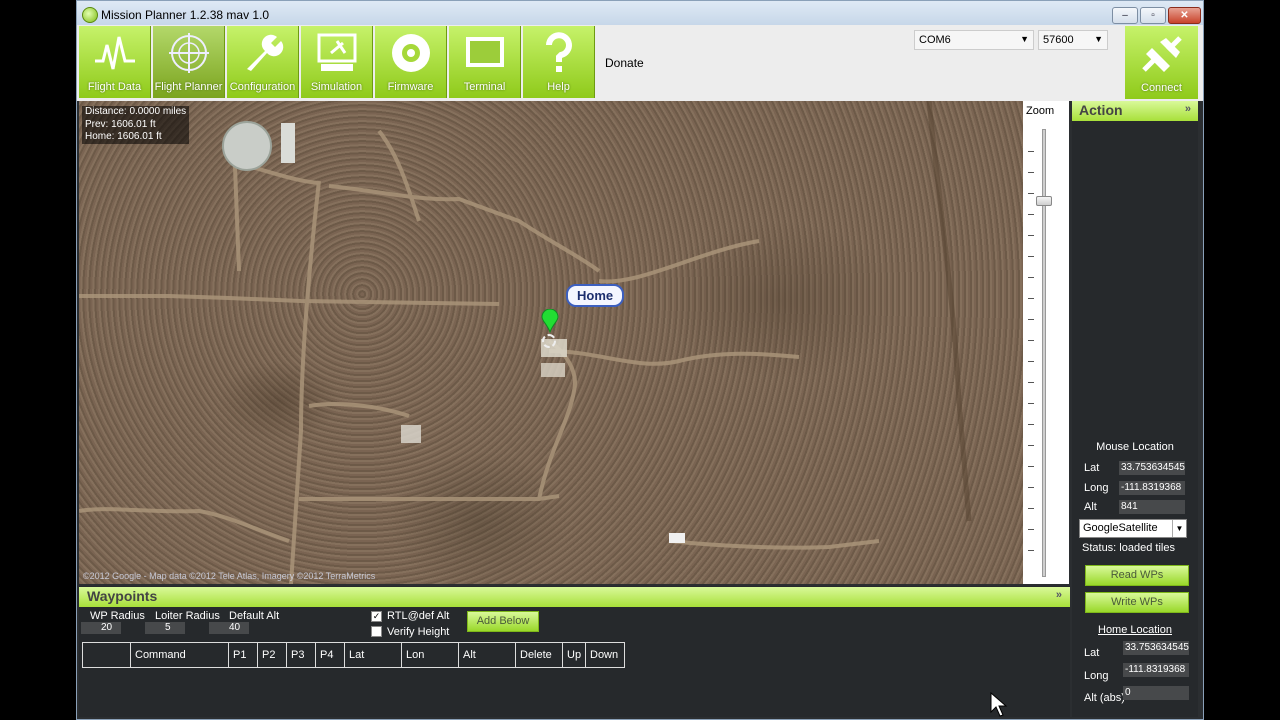 This screenshot has width=1280, height=720. What do you see at coordinates (185, 15) in the screenshot?
I see `window-title: Mission Planner 1.2.38 mav 1.0` at bounding box center [185, 15].